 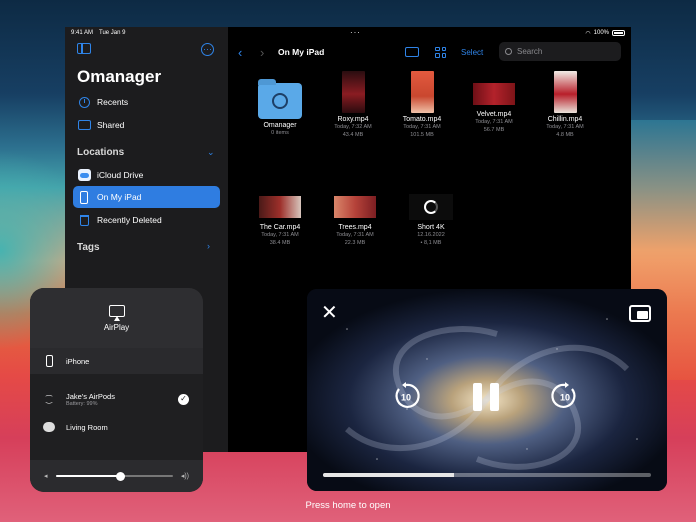 I want to click on playback-progress-fill, so click(x=389, y=475).